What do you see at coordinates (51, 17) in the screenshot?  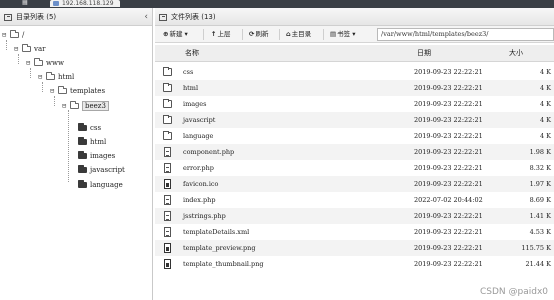 I see `directory-count: (5)` at bounding box center [51, 17].